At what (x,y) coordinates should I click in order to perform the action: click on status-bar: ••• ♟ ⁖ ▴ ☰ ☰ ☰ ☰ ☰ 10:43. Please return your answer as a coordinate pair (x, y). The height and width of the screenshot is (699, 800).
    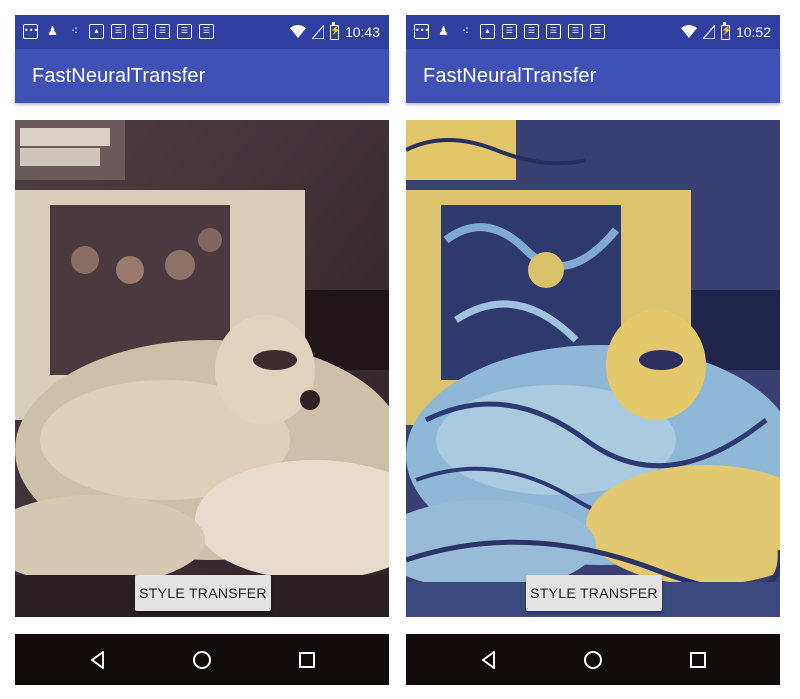
    Looking at the image, I should click on (202, 32).